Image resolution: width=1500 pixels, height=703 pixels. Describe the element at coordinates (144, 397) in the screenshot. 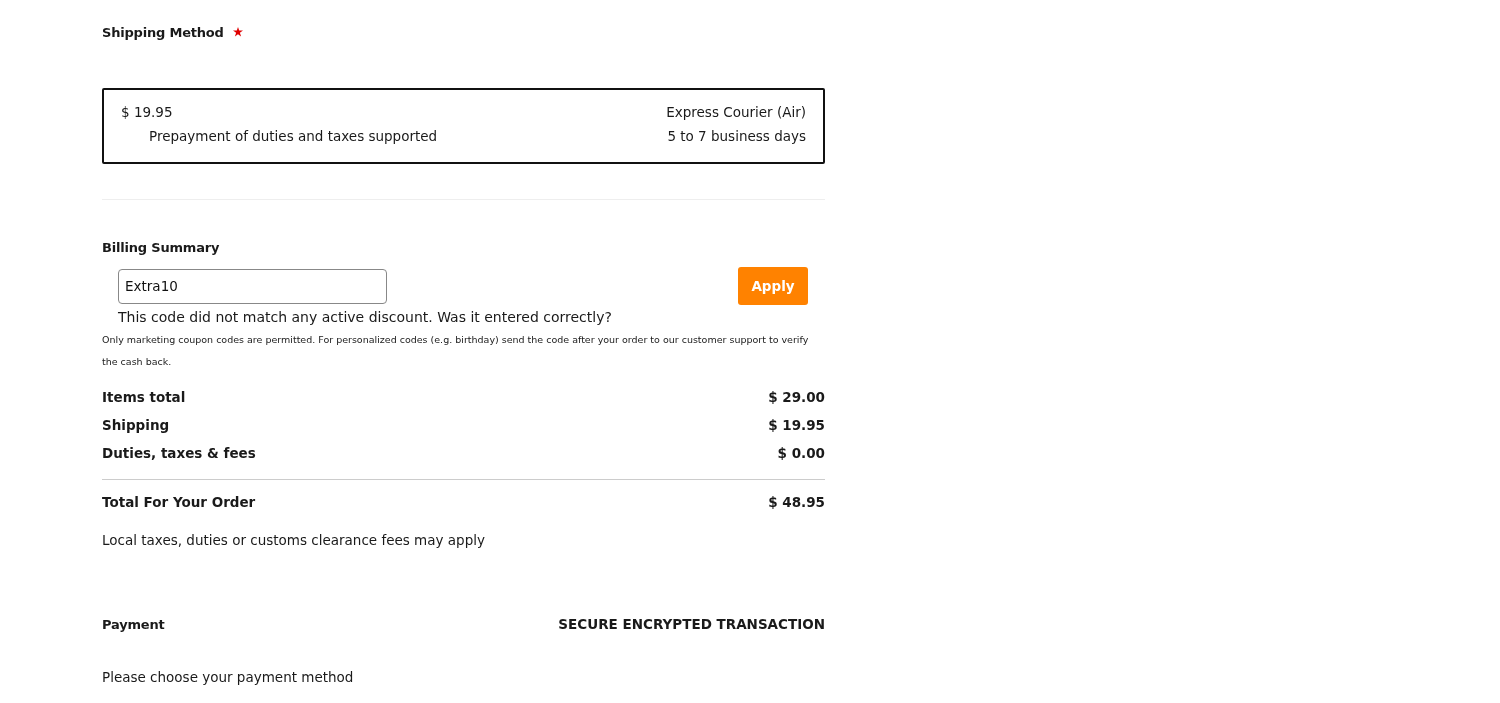

I see `summary-label: Items total` at that location.